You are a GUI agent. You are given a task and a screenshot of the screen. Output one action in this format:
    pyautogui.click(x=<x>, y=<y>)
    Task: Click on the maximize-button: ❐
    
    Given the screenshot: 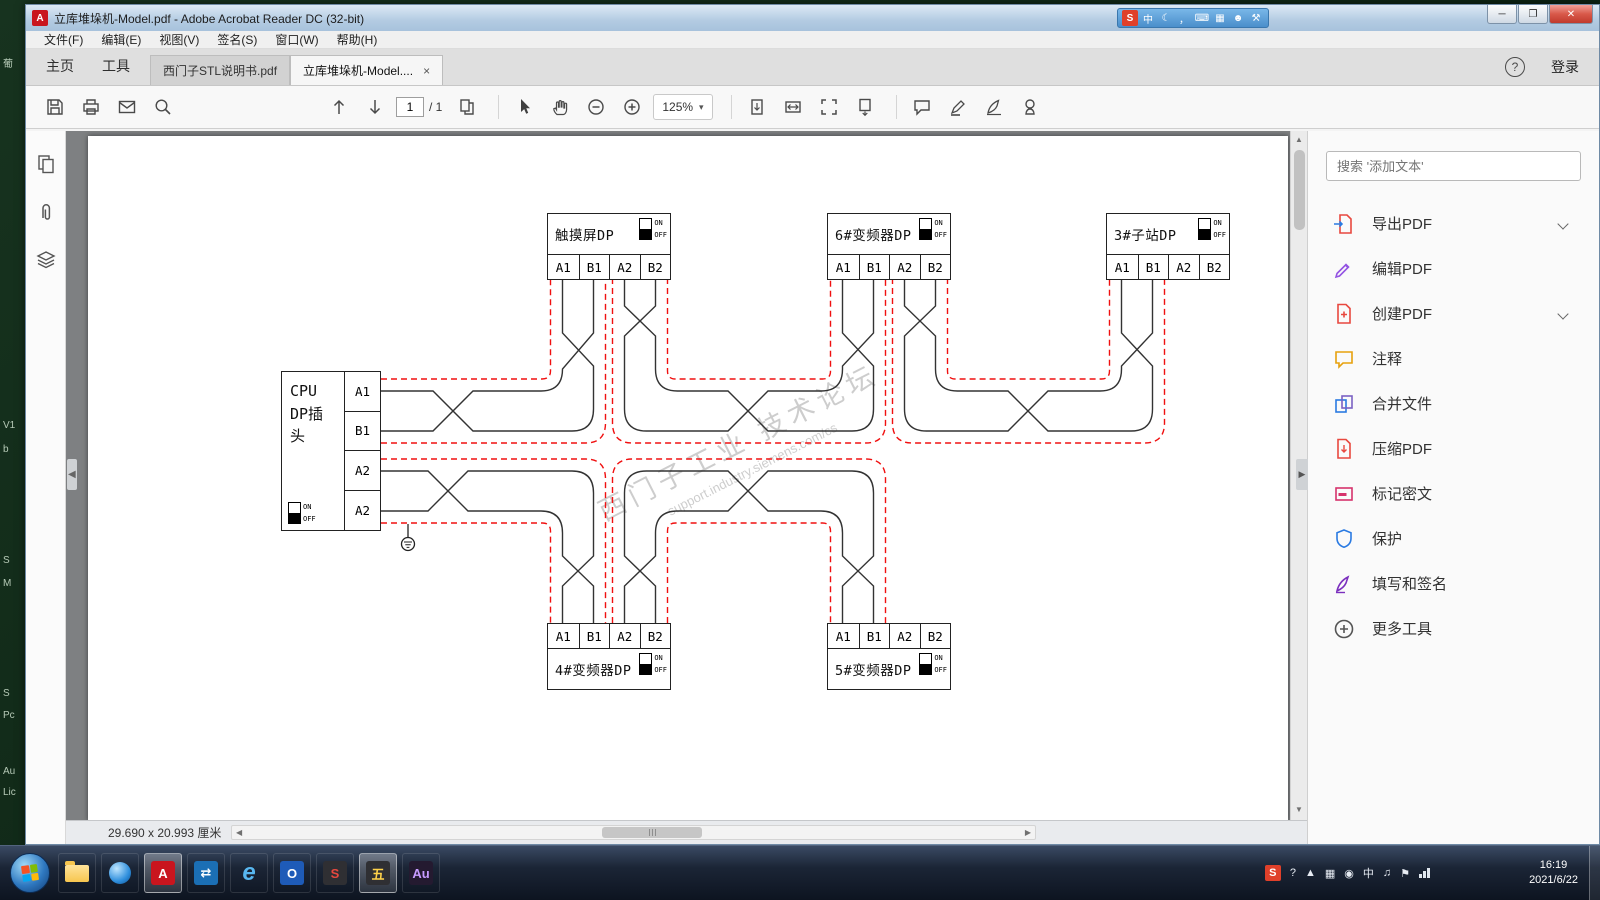 What is the action you would take?
    pyautogui.click(x=1533, y=14)
    